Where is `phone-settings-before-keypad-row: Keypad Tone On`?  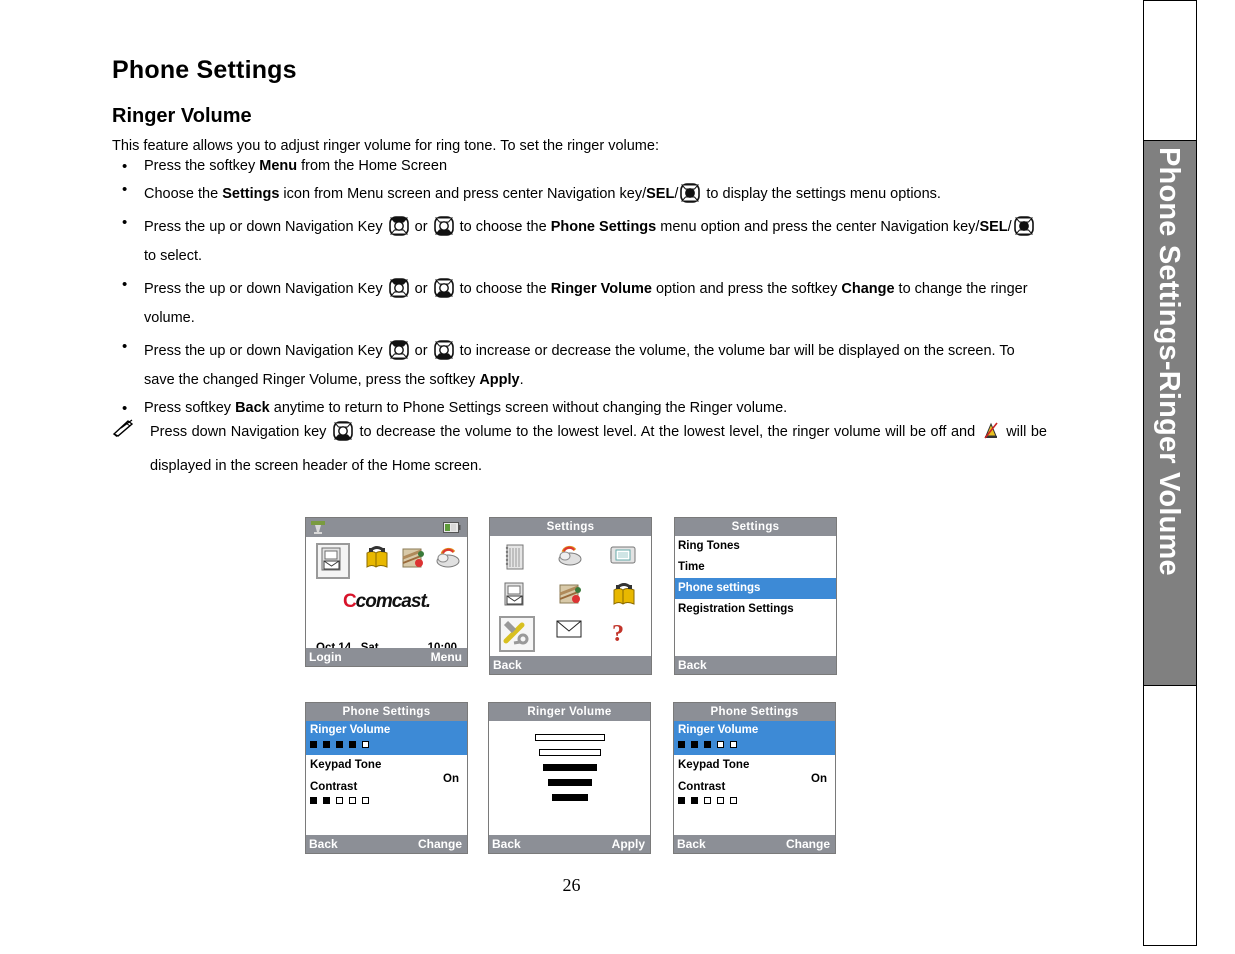
phone-settings-before-keypad-row: Keypad Tone On is located at coordinates (386, 770).